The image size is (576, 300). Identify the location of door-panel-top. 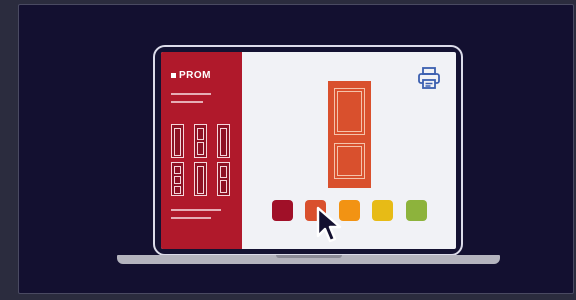
(349, 111).